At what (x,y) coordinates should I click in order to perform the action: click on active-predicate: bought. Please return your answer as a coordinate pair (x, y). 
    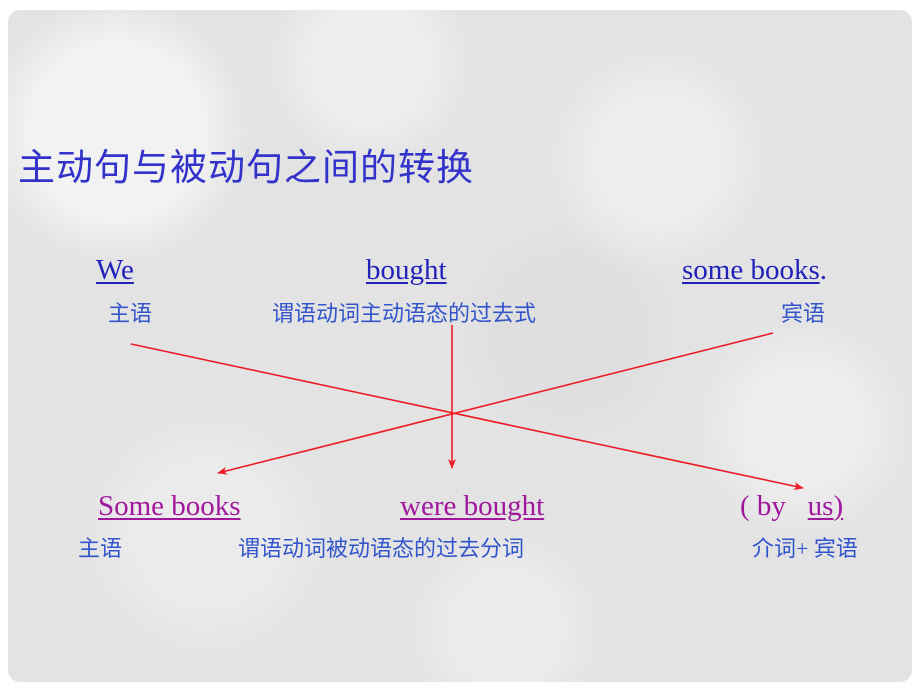
    Looking at the image, I should click on (406, 270).